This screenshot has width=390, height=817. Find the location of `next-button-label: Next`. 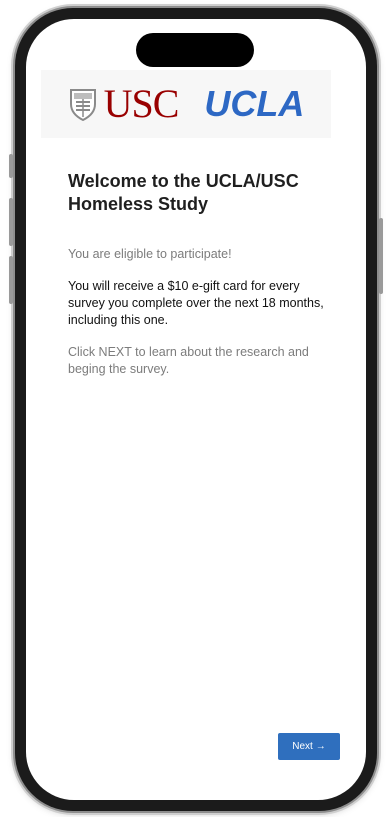

next-button-label: Next is located at coordinates (302, 746).